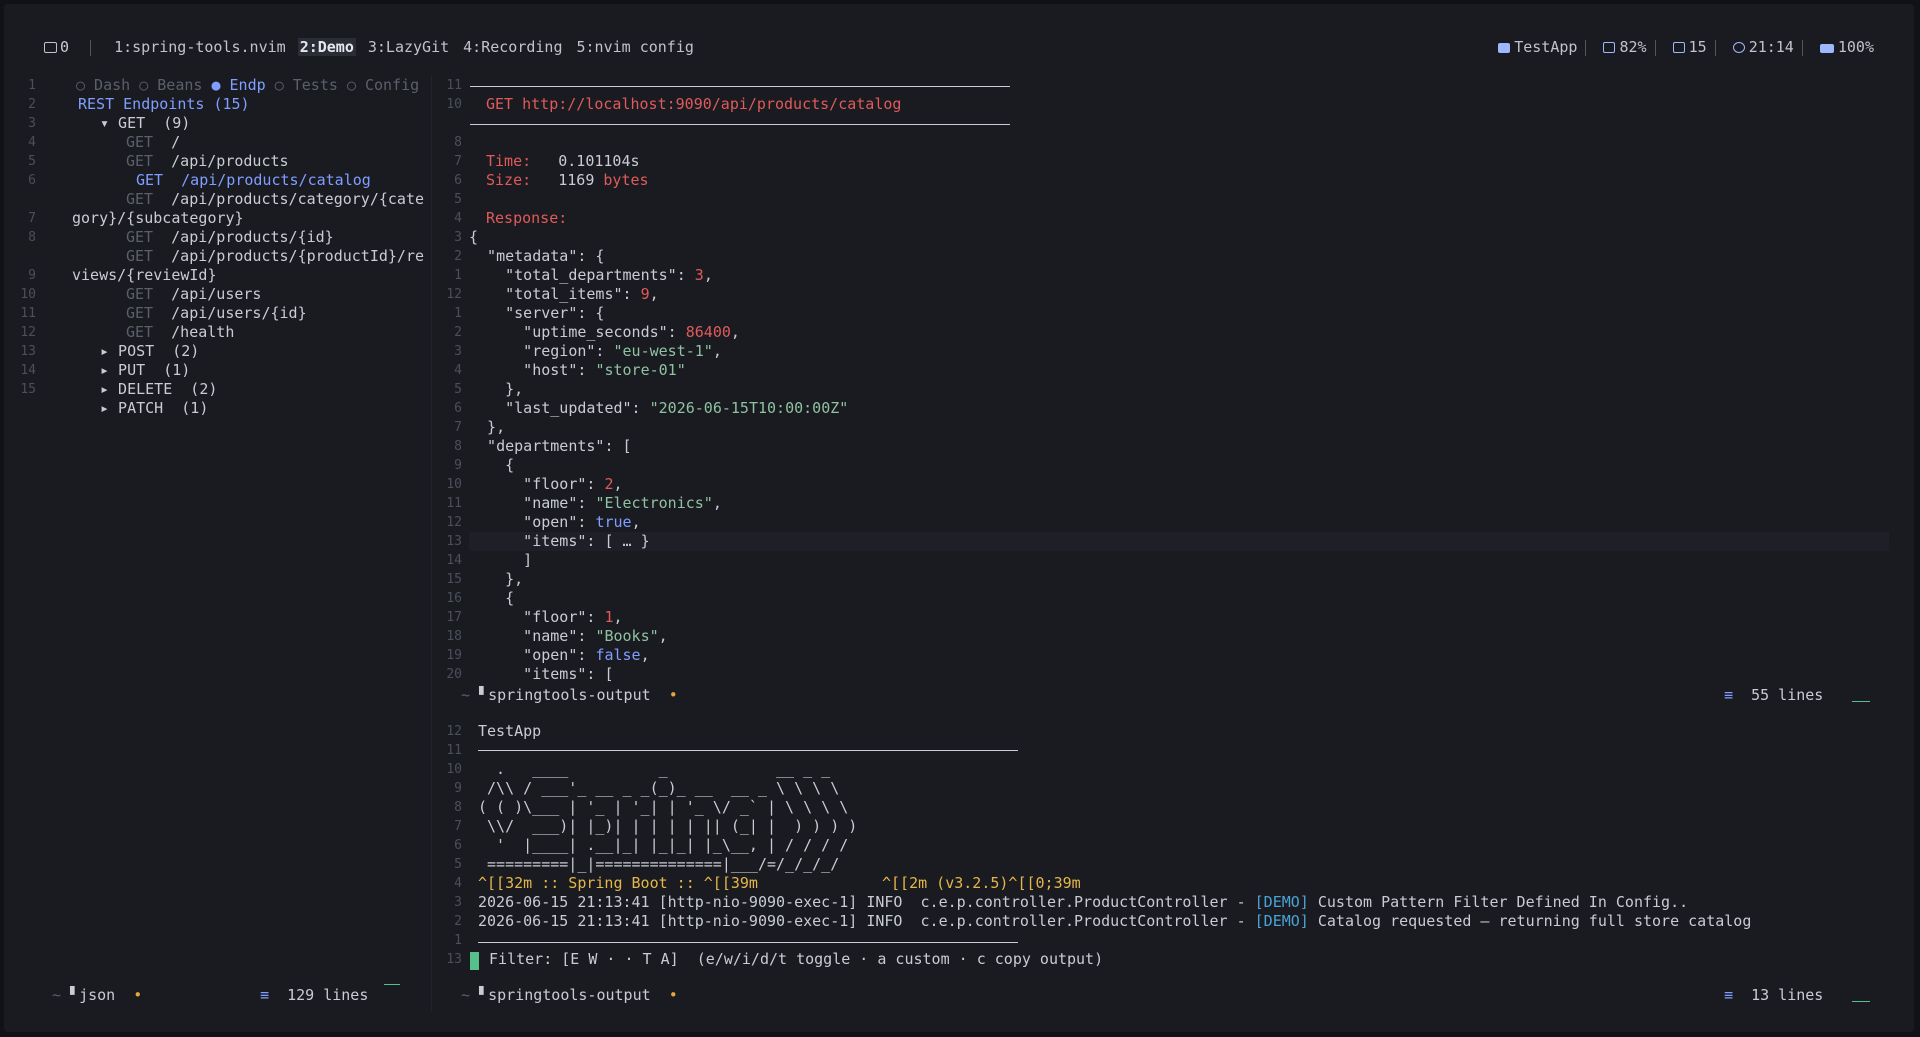 This screenshot has height=1037, width=1920. I want to click on endpoint-path: /, so click(176, 142).